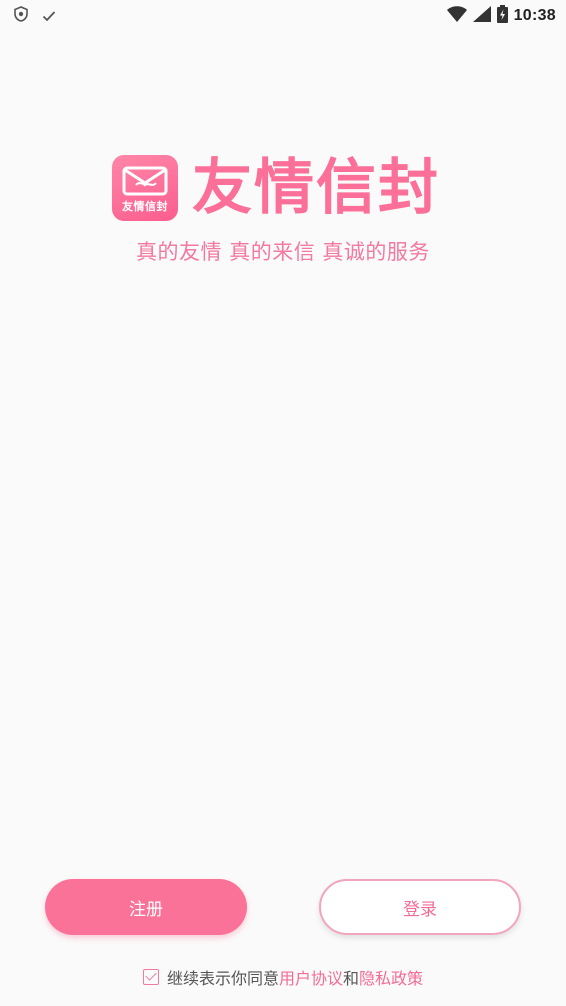 The height and width of the screenshot is (1006, 566). What do you see at coordinates (316, 188) in the screenshot?
I see `app-title: 友情信封` at bounding box center [316, 188].